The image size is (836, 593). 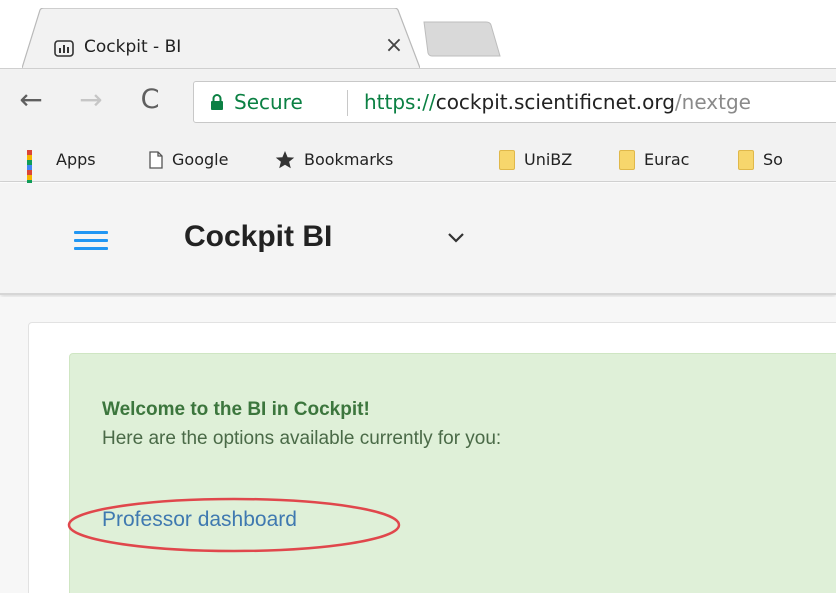 I want to click on omnibox-separator, so click(x=347, y=103).